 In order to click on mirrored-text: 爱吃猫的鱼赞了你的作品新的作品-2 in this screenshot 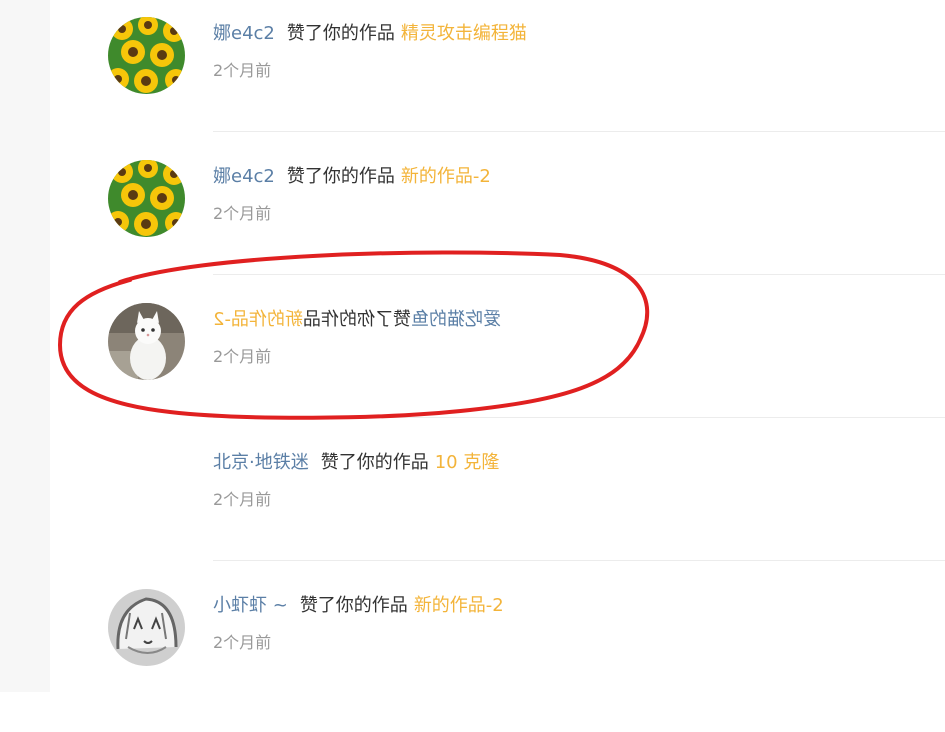, I will do `click(357, 320)`.